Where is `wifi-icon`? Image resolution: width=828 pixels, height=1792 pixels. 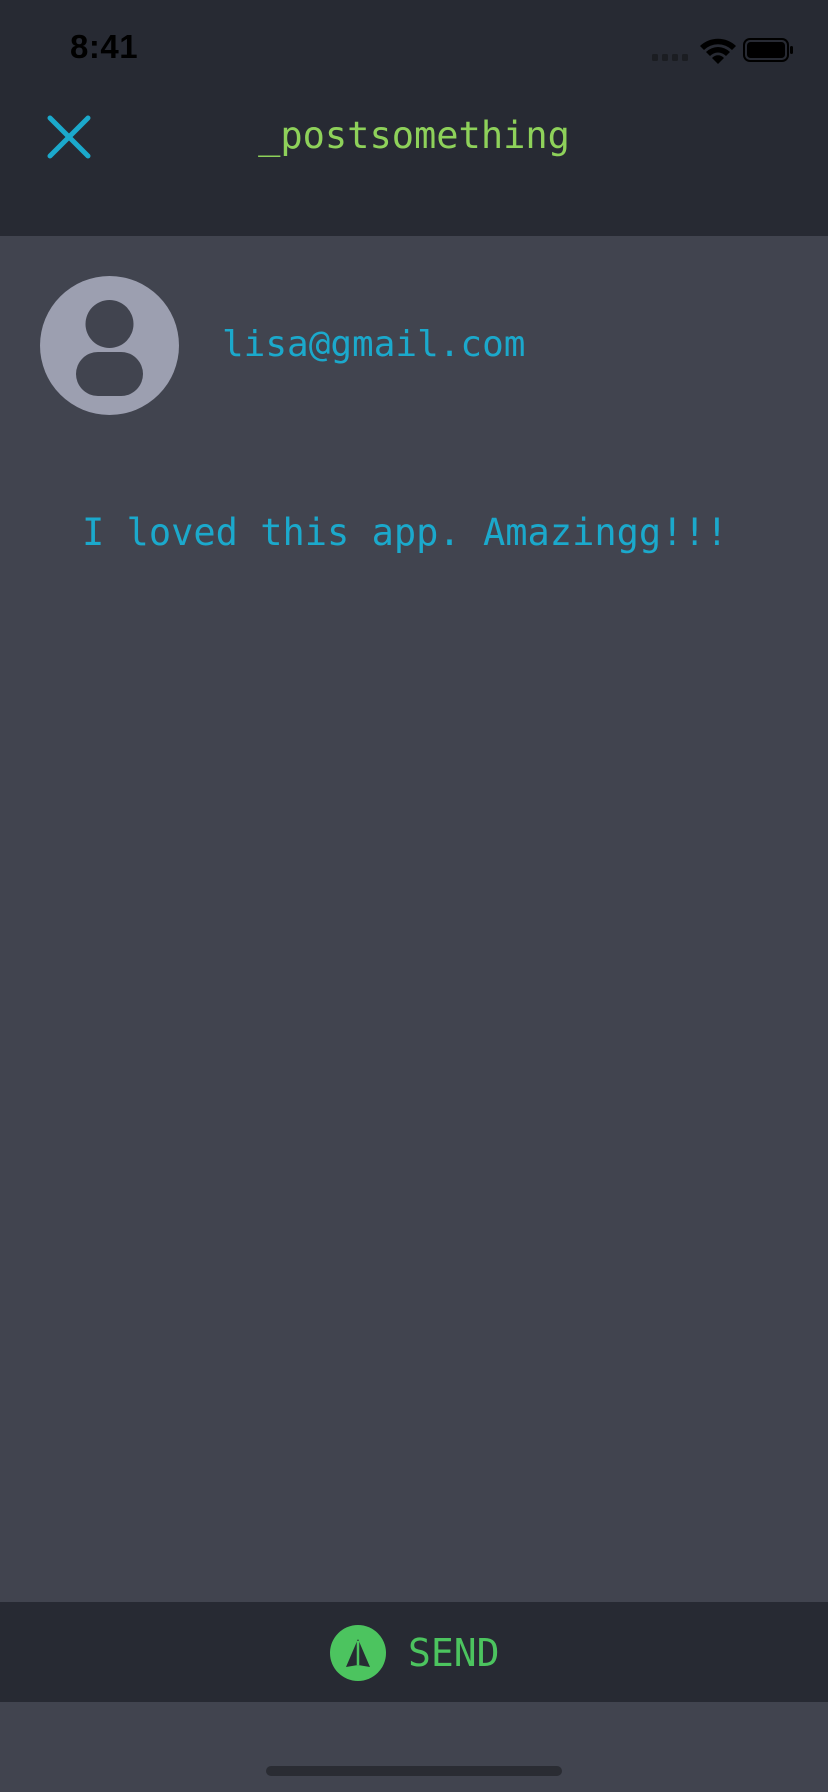 wifi-icon is located at coordinates (718, 51).